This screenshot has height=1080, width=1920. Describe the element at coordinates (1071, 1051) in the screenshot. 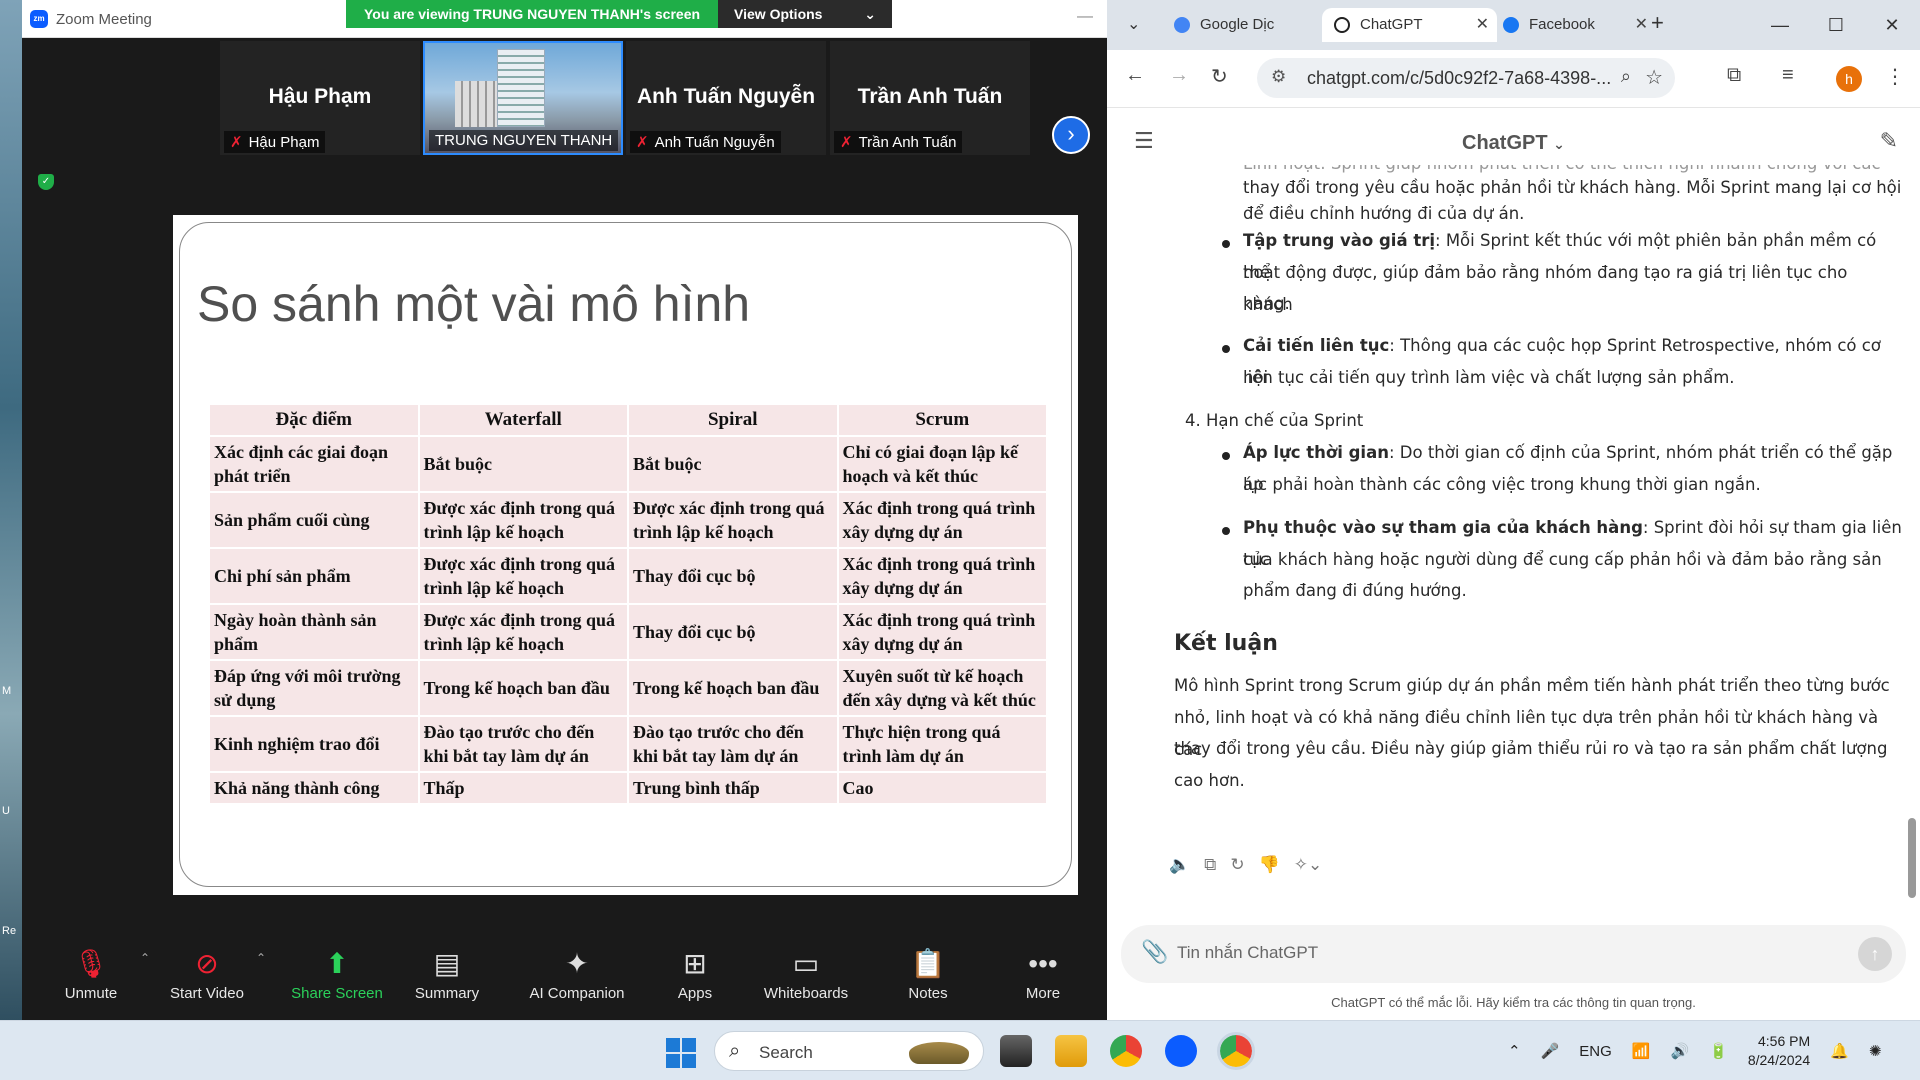

I see `file-explorer-icon` at that location.